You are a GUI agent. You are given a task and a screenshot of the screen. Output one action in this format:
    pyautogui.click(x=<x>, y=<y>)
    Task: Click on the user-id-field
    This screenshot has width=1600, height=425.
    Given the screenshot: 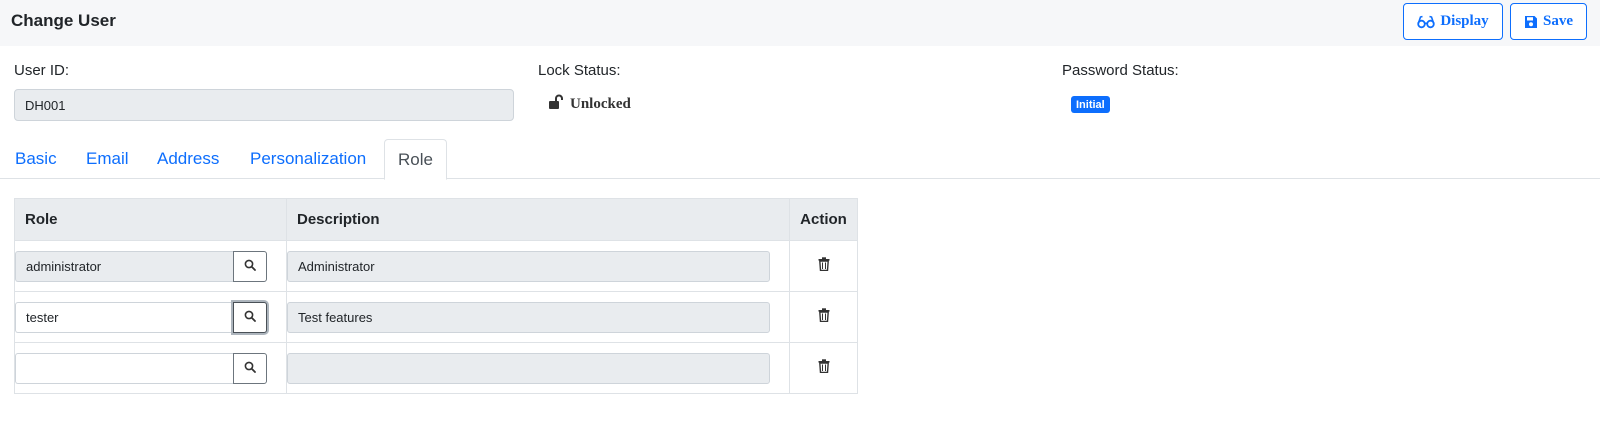 What is the action you would take?
    pyautogui.click(x=264, y=105)
    